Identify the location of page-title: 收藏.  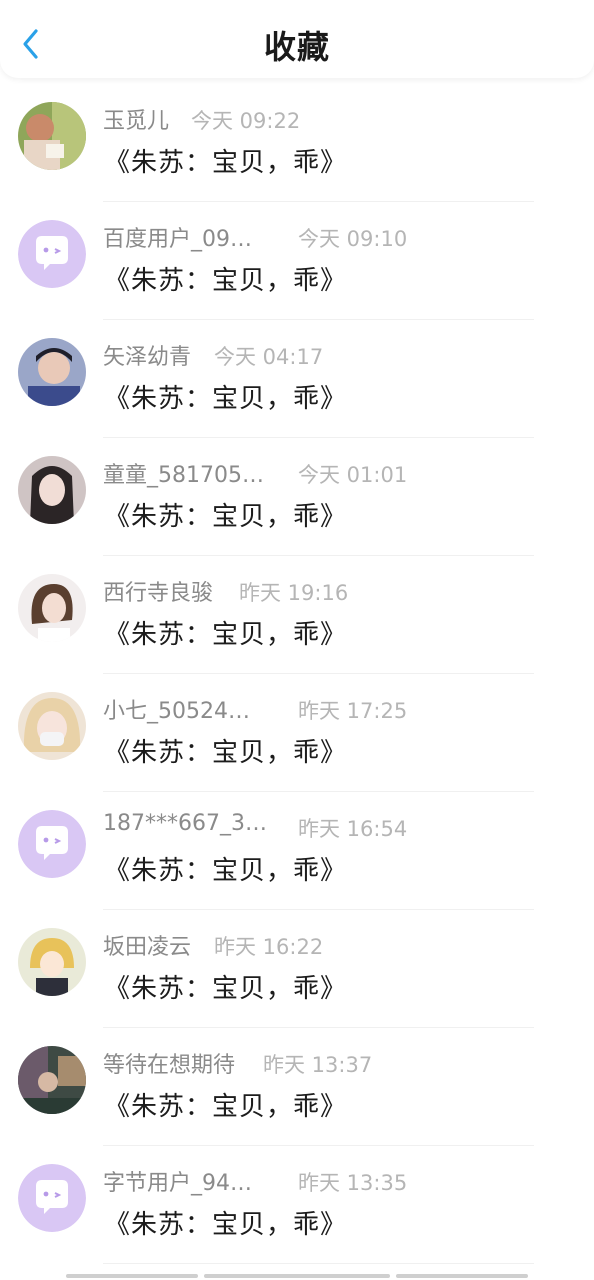
(296, 47).